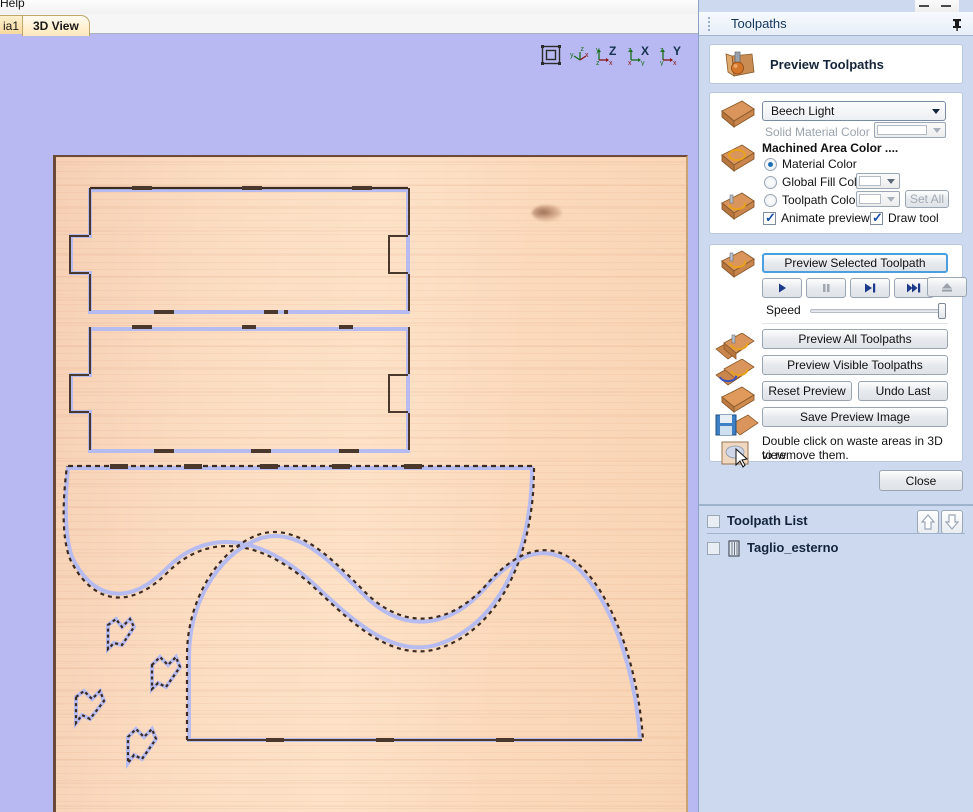 The height and width of the screenshot is (812, 973). Describe the element at coordinates (870, 181) in the screenshot. I see `global-fill-color-box` at that location.